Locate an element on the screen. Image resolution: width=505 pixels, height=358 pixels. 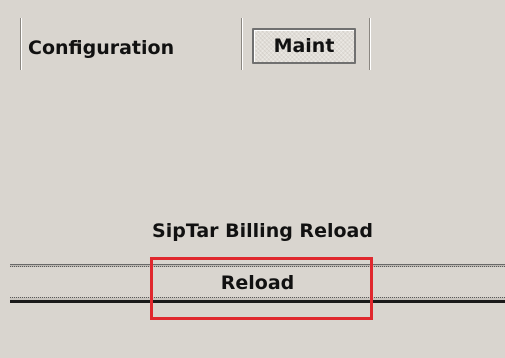
reload-button-label: Reload is located at coordinates (257, 283).